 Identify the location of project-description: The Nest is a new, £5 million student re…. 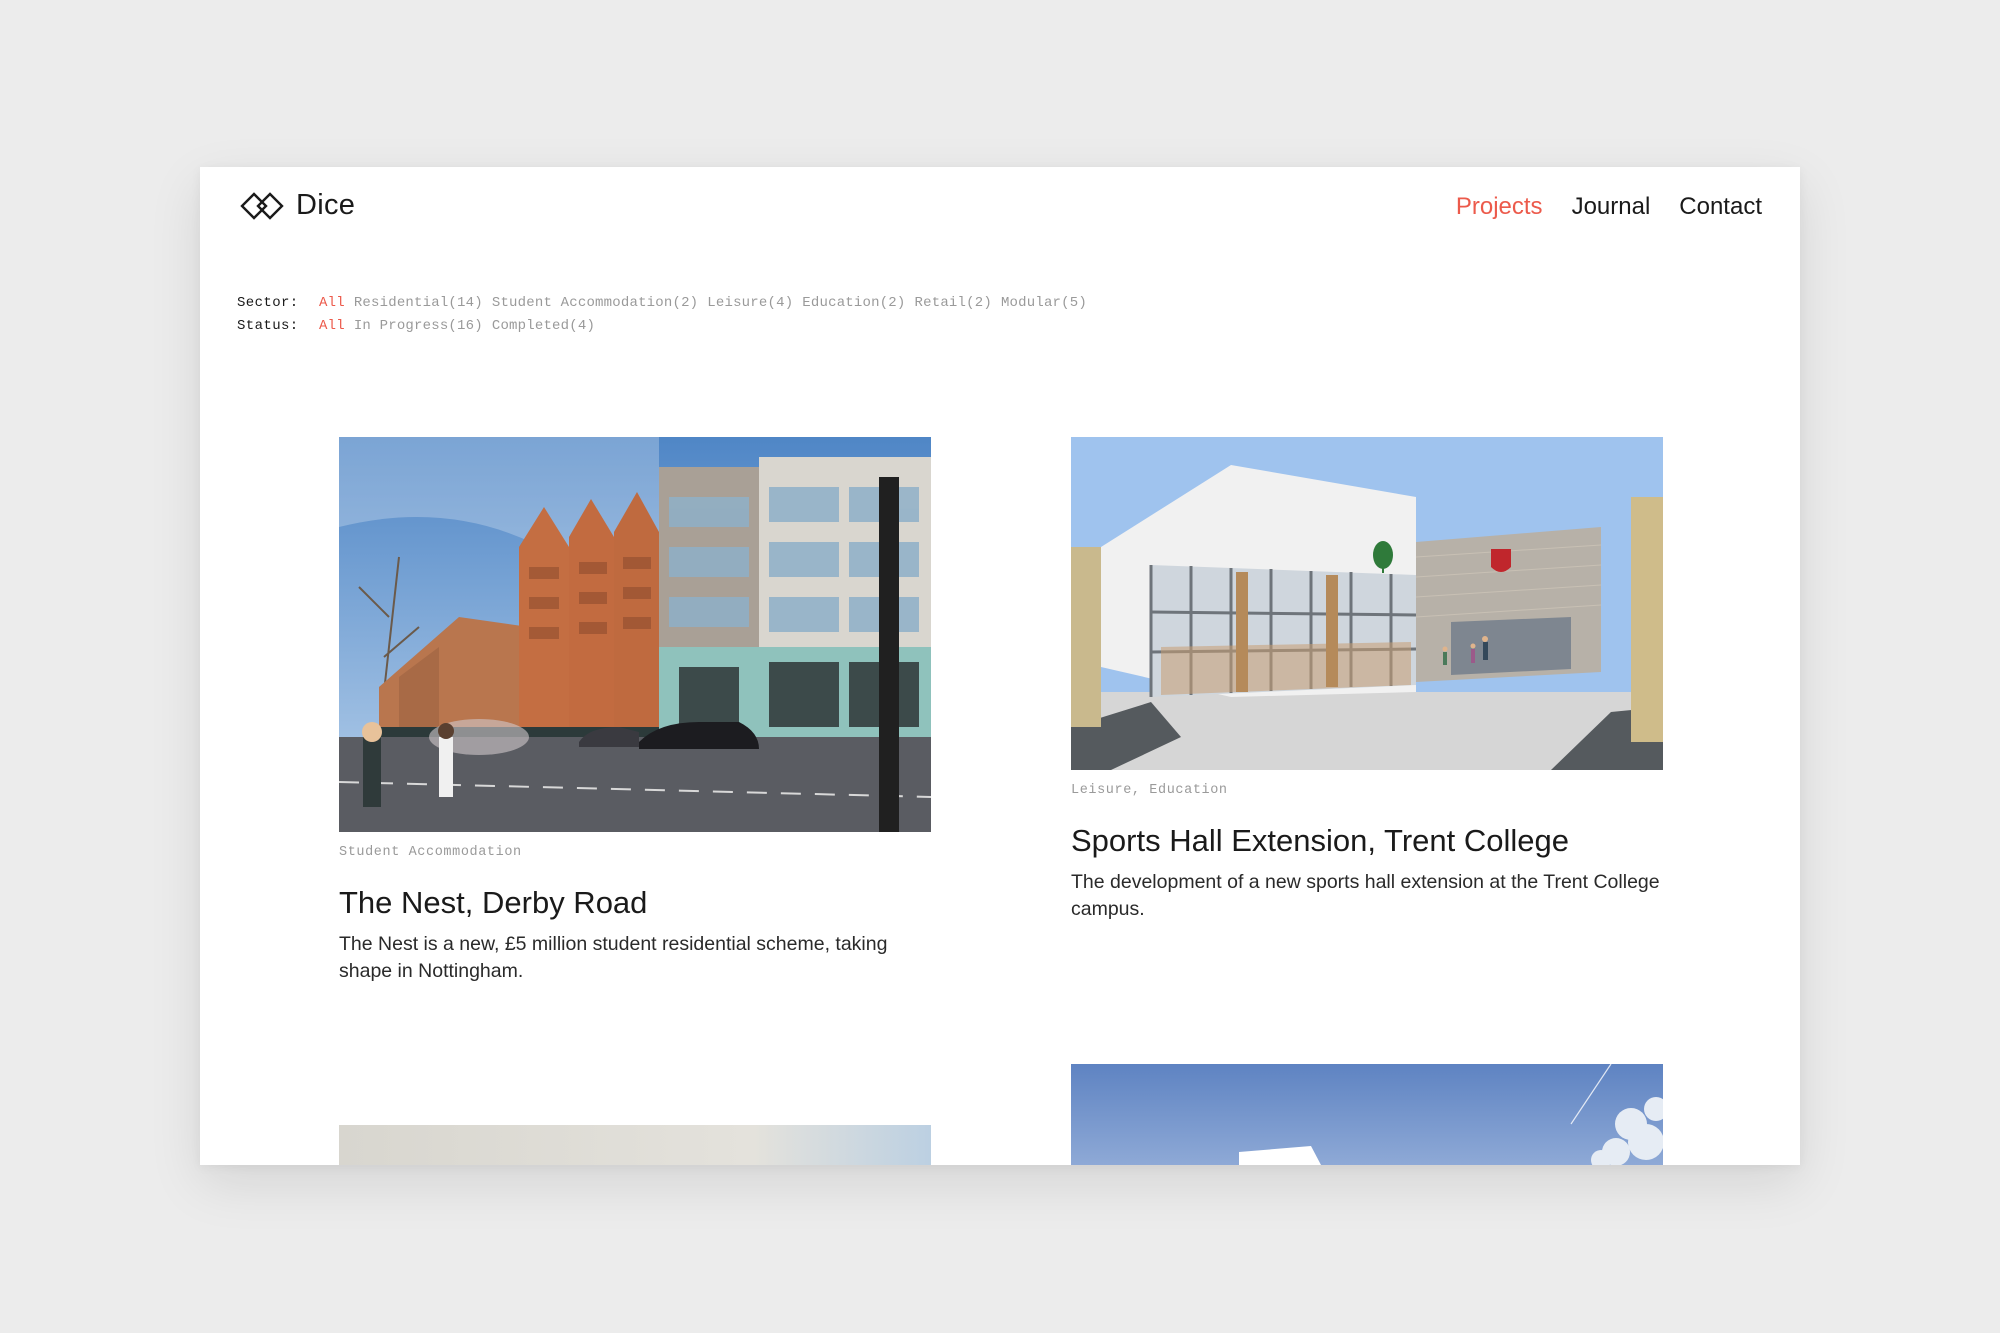
(613, 957).